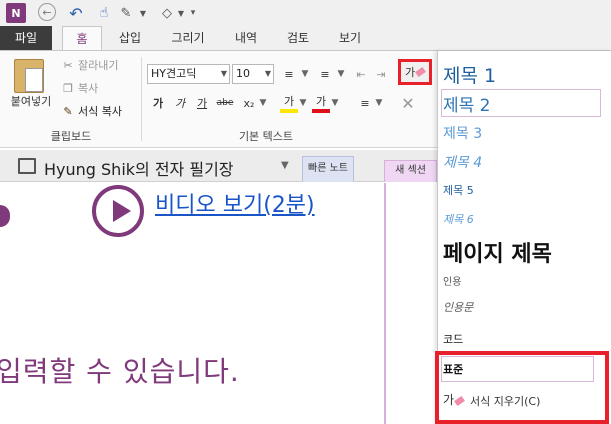 The width and height of the screenshot is (611, 424). I want to click on notebook-icon, so click(27, 166).